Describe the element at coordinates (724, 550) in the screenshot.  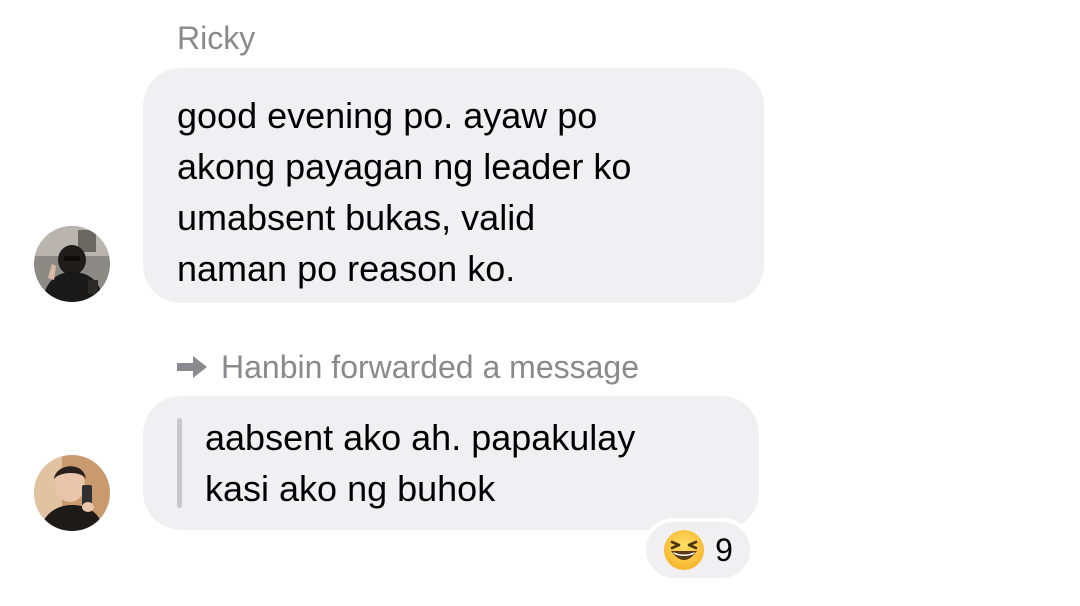
I see `reaction-count: 9` at that location.